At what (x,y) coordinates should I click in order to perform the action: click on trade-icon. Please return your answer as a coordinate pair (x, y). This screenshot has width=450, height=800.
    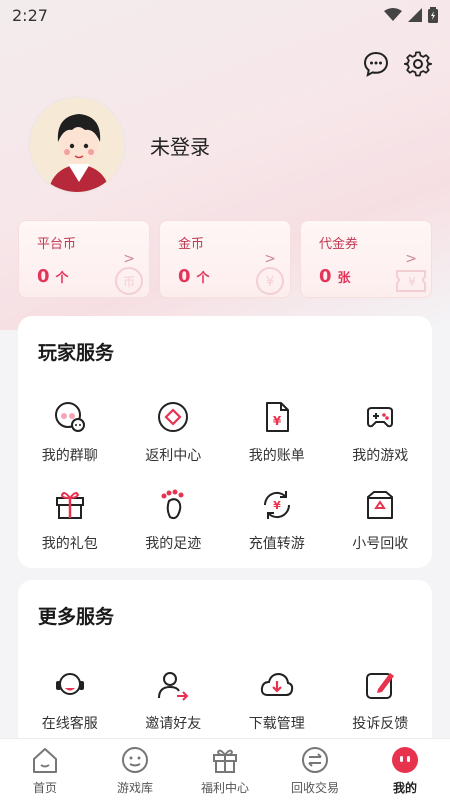
    Looking at the image, I should click on (315, 760).